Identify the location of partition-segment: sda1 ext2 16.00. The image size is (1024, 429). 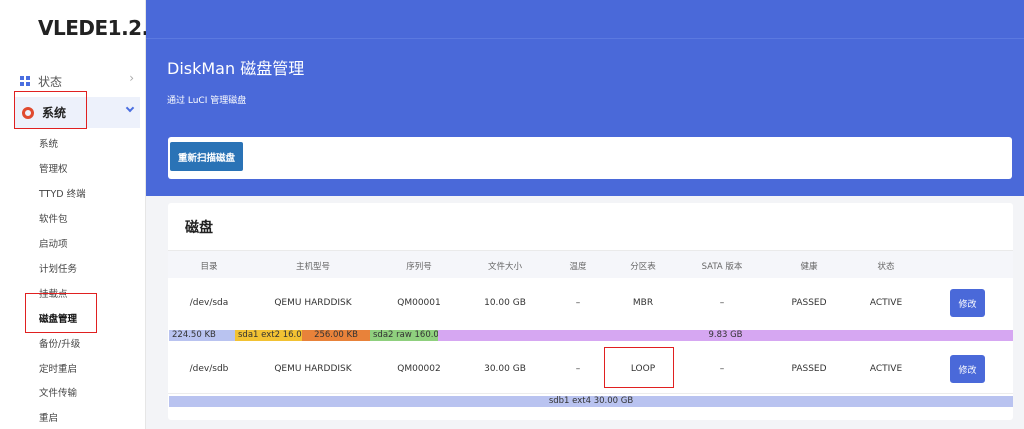
(268, 335).